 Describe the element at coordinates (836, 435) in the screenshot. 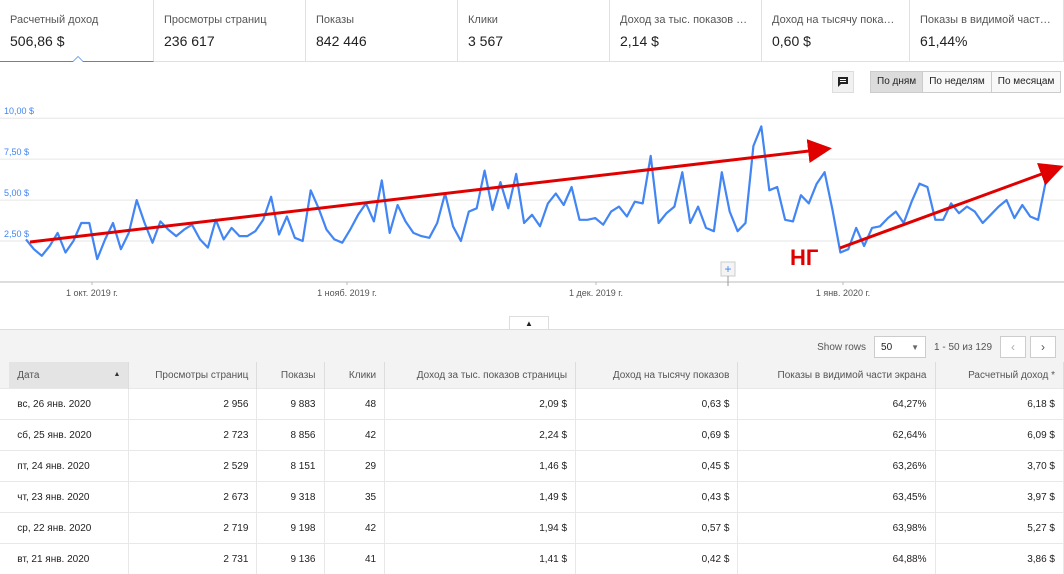

I see `table-cell: 62,64%` at that location.